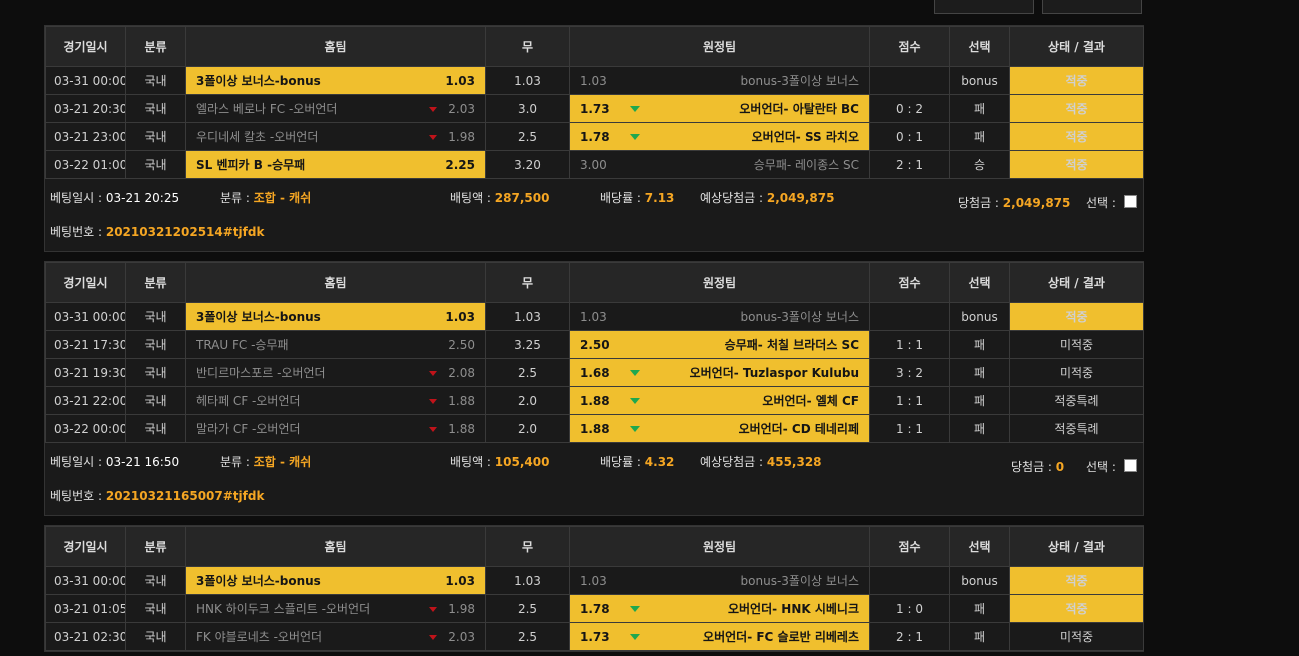  Describe the element at coordinates (979, 164) in the screenshot. I see `bet-pick: 승` at that location.